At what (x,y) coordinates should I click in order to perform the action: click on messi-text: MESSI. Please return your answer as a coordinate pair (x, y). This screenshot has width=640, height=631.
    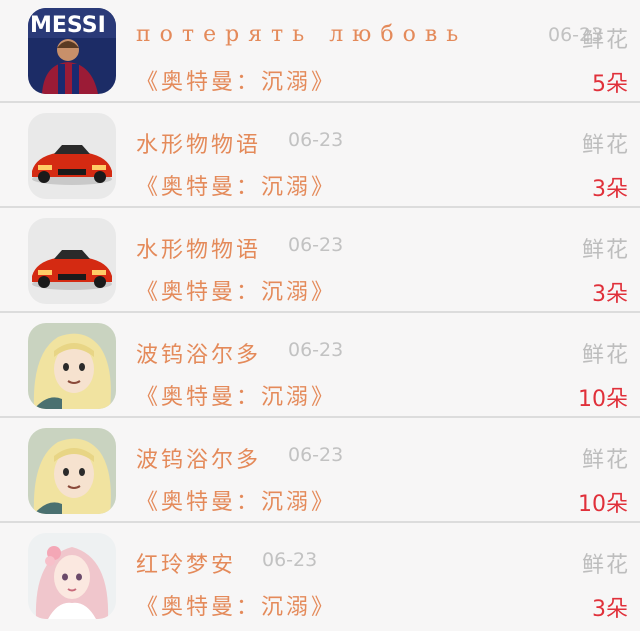
    Looking at the image, I should click on (68, 25).